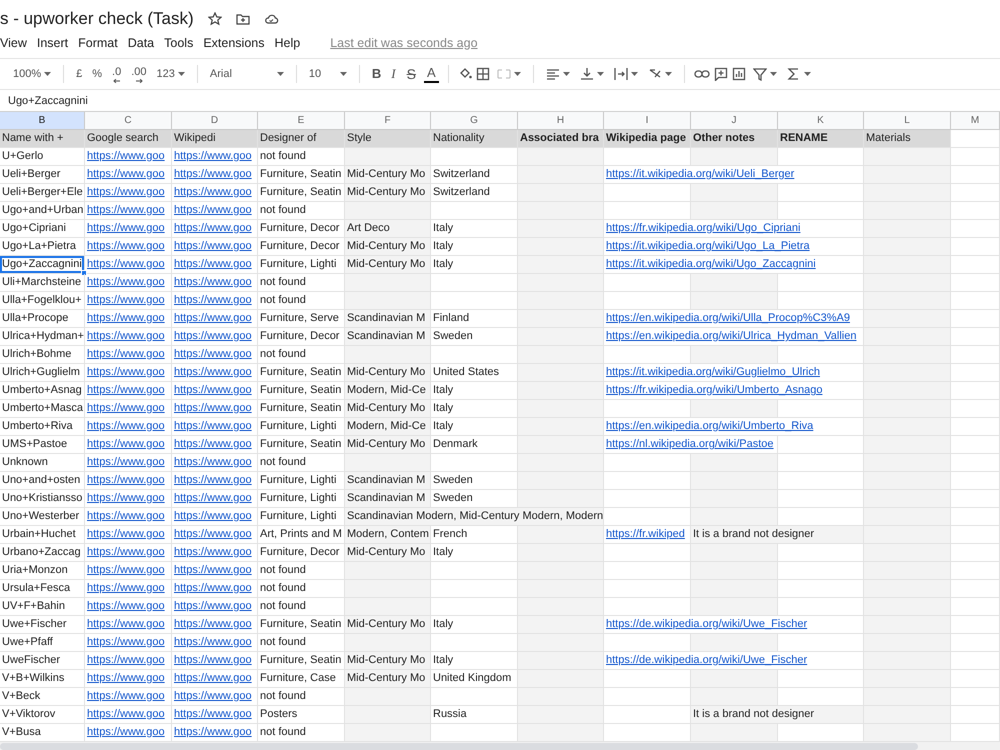  Describe the element at coordinates (101, 43) in the screenshot. I see `menu-item: Format` at that location.